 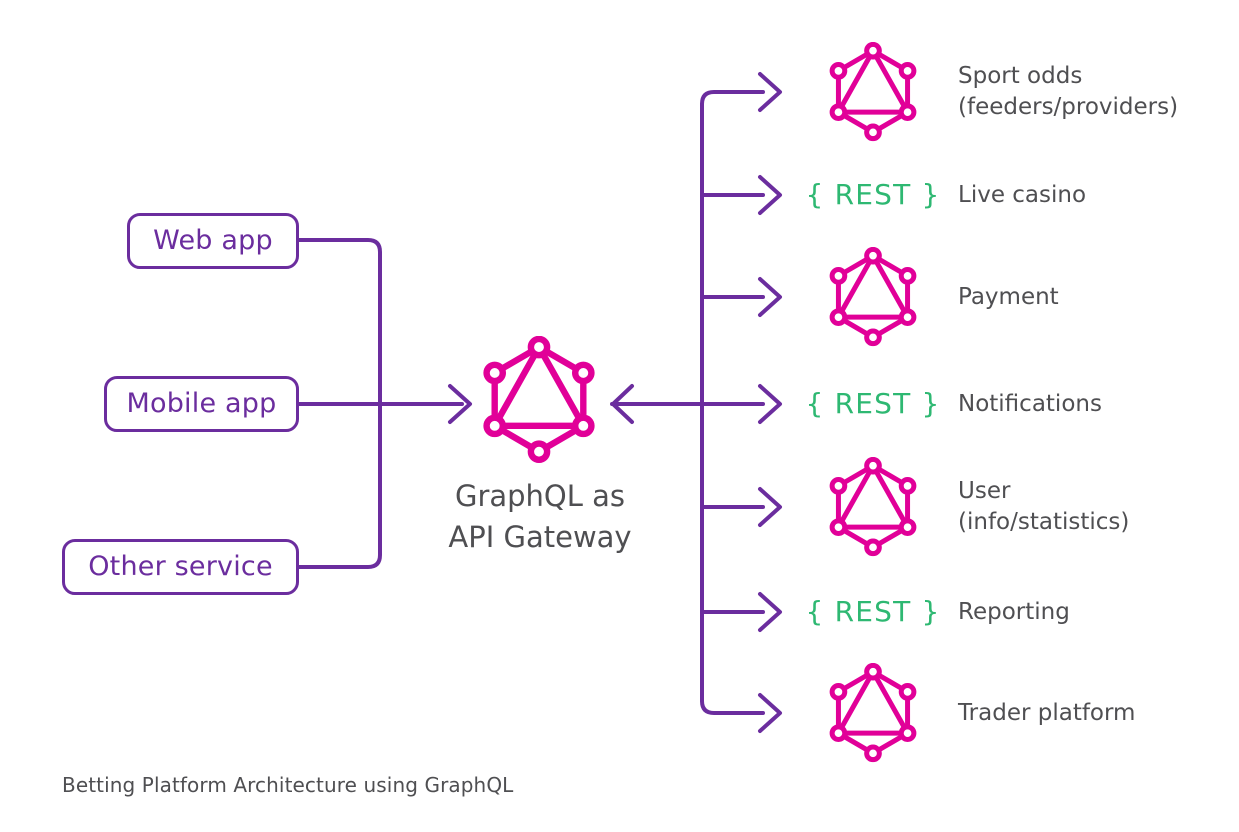 I want to click on gateway-caption: GraphQL as API Gateway, so click(x=540, y=517).